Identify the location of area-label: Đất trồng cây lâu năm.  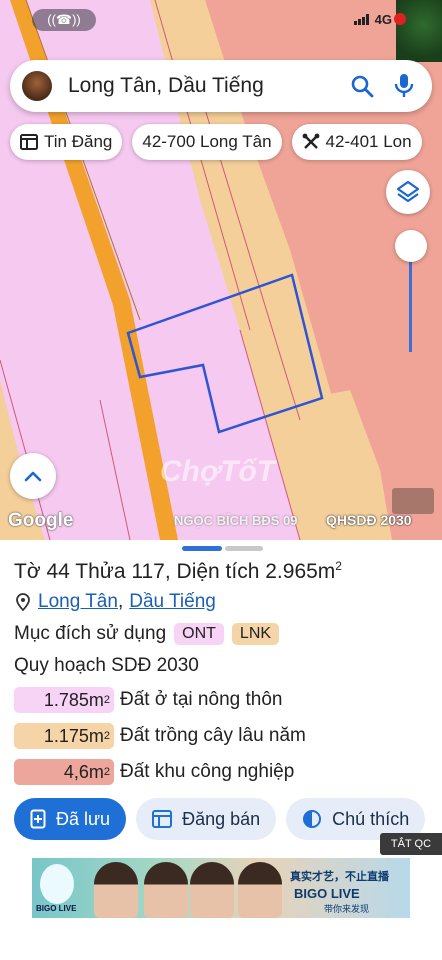
(213, 735).